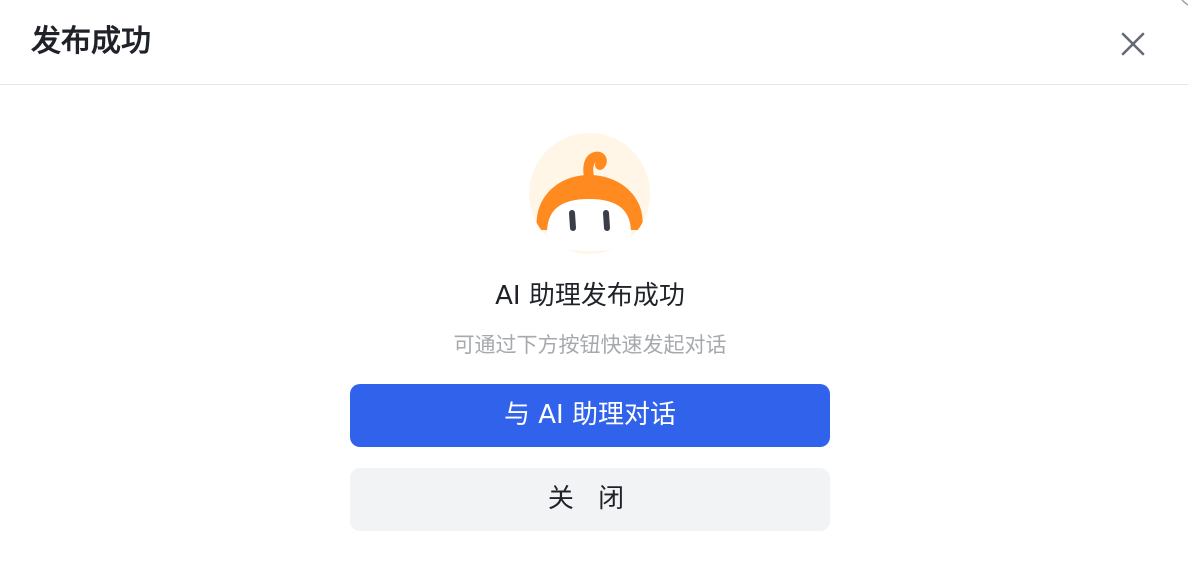  Describe the element at coordinates (590, 296) in the screenshot. I see `success-headline: AI 助理发布成功` at that location.